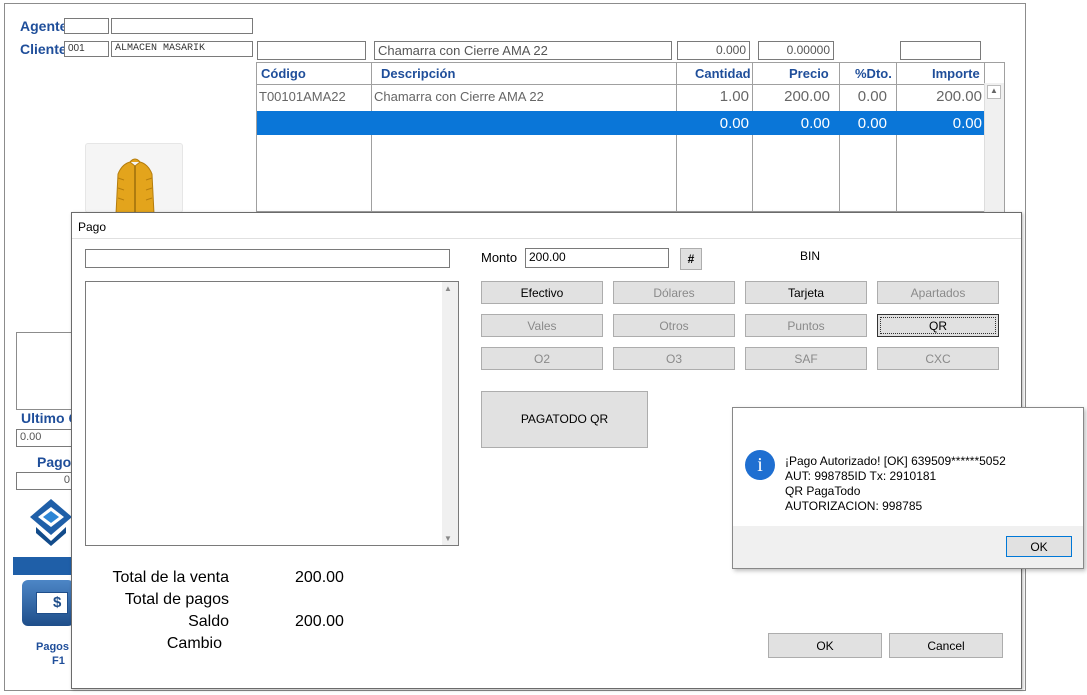  Describe the element at coordinates (283, 74) in the screenshot. I see `col-header-codigo: Código` at that location.